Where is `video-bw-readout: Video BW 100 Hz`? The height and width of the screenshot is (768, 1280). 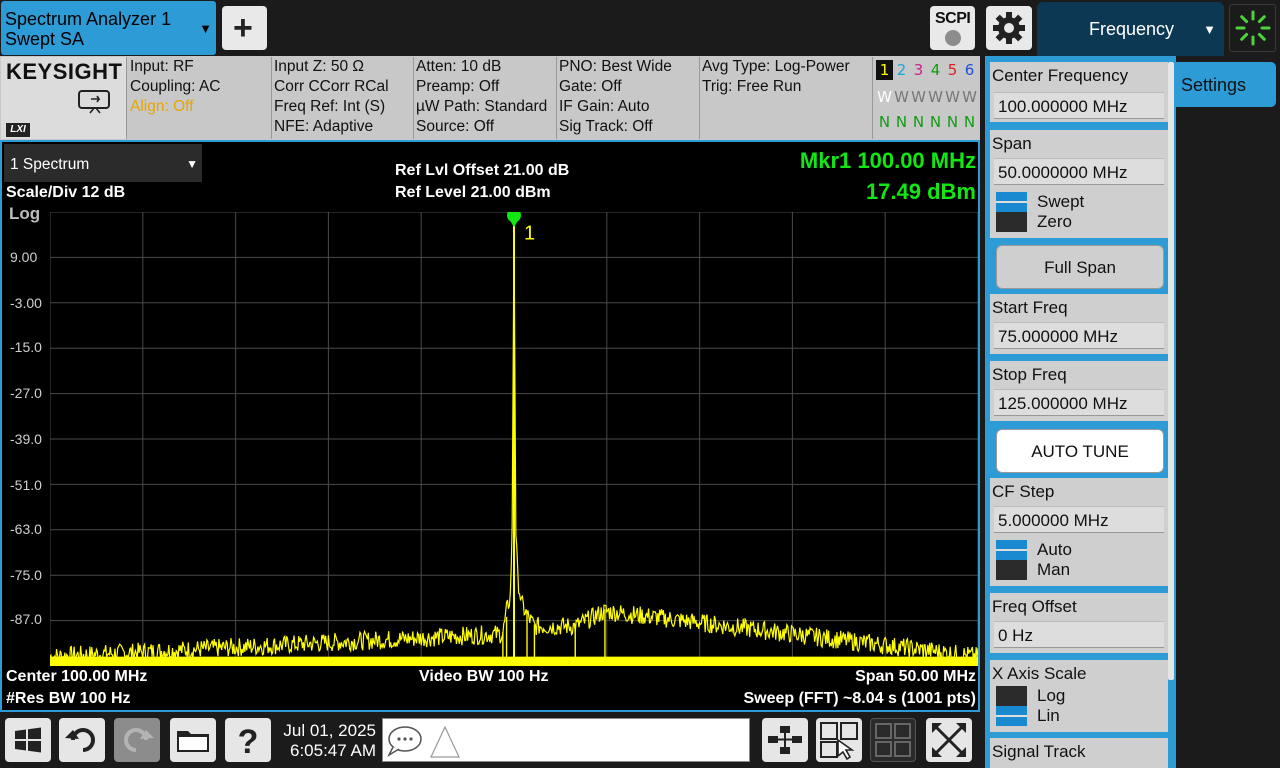
video-bw-readout: Video BW 100 Hz is located at coordinates (484, 677).